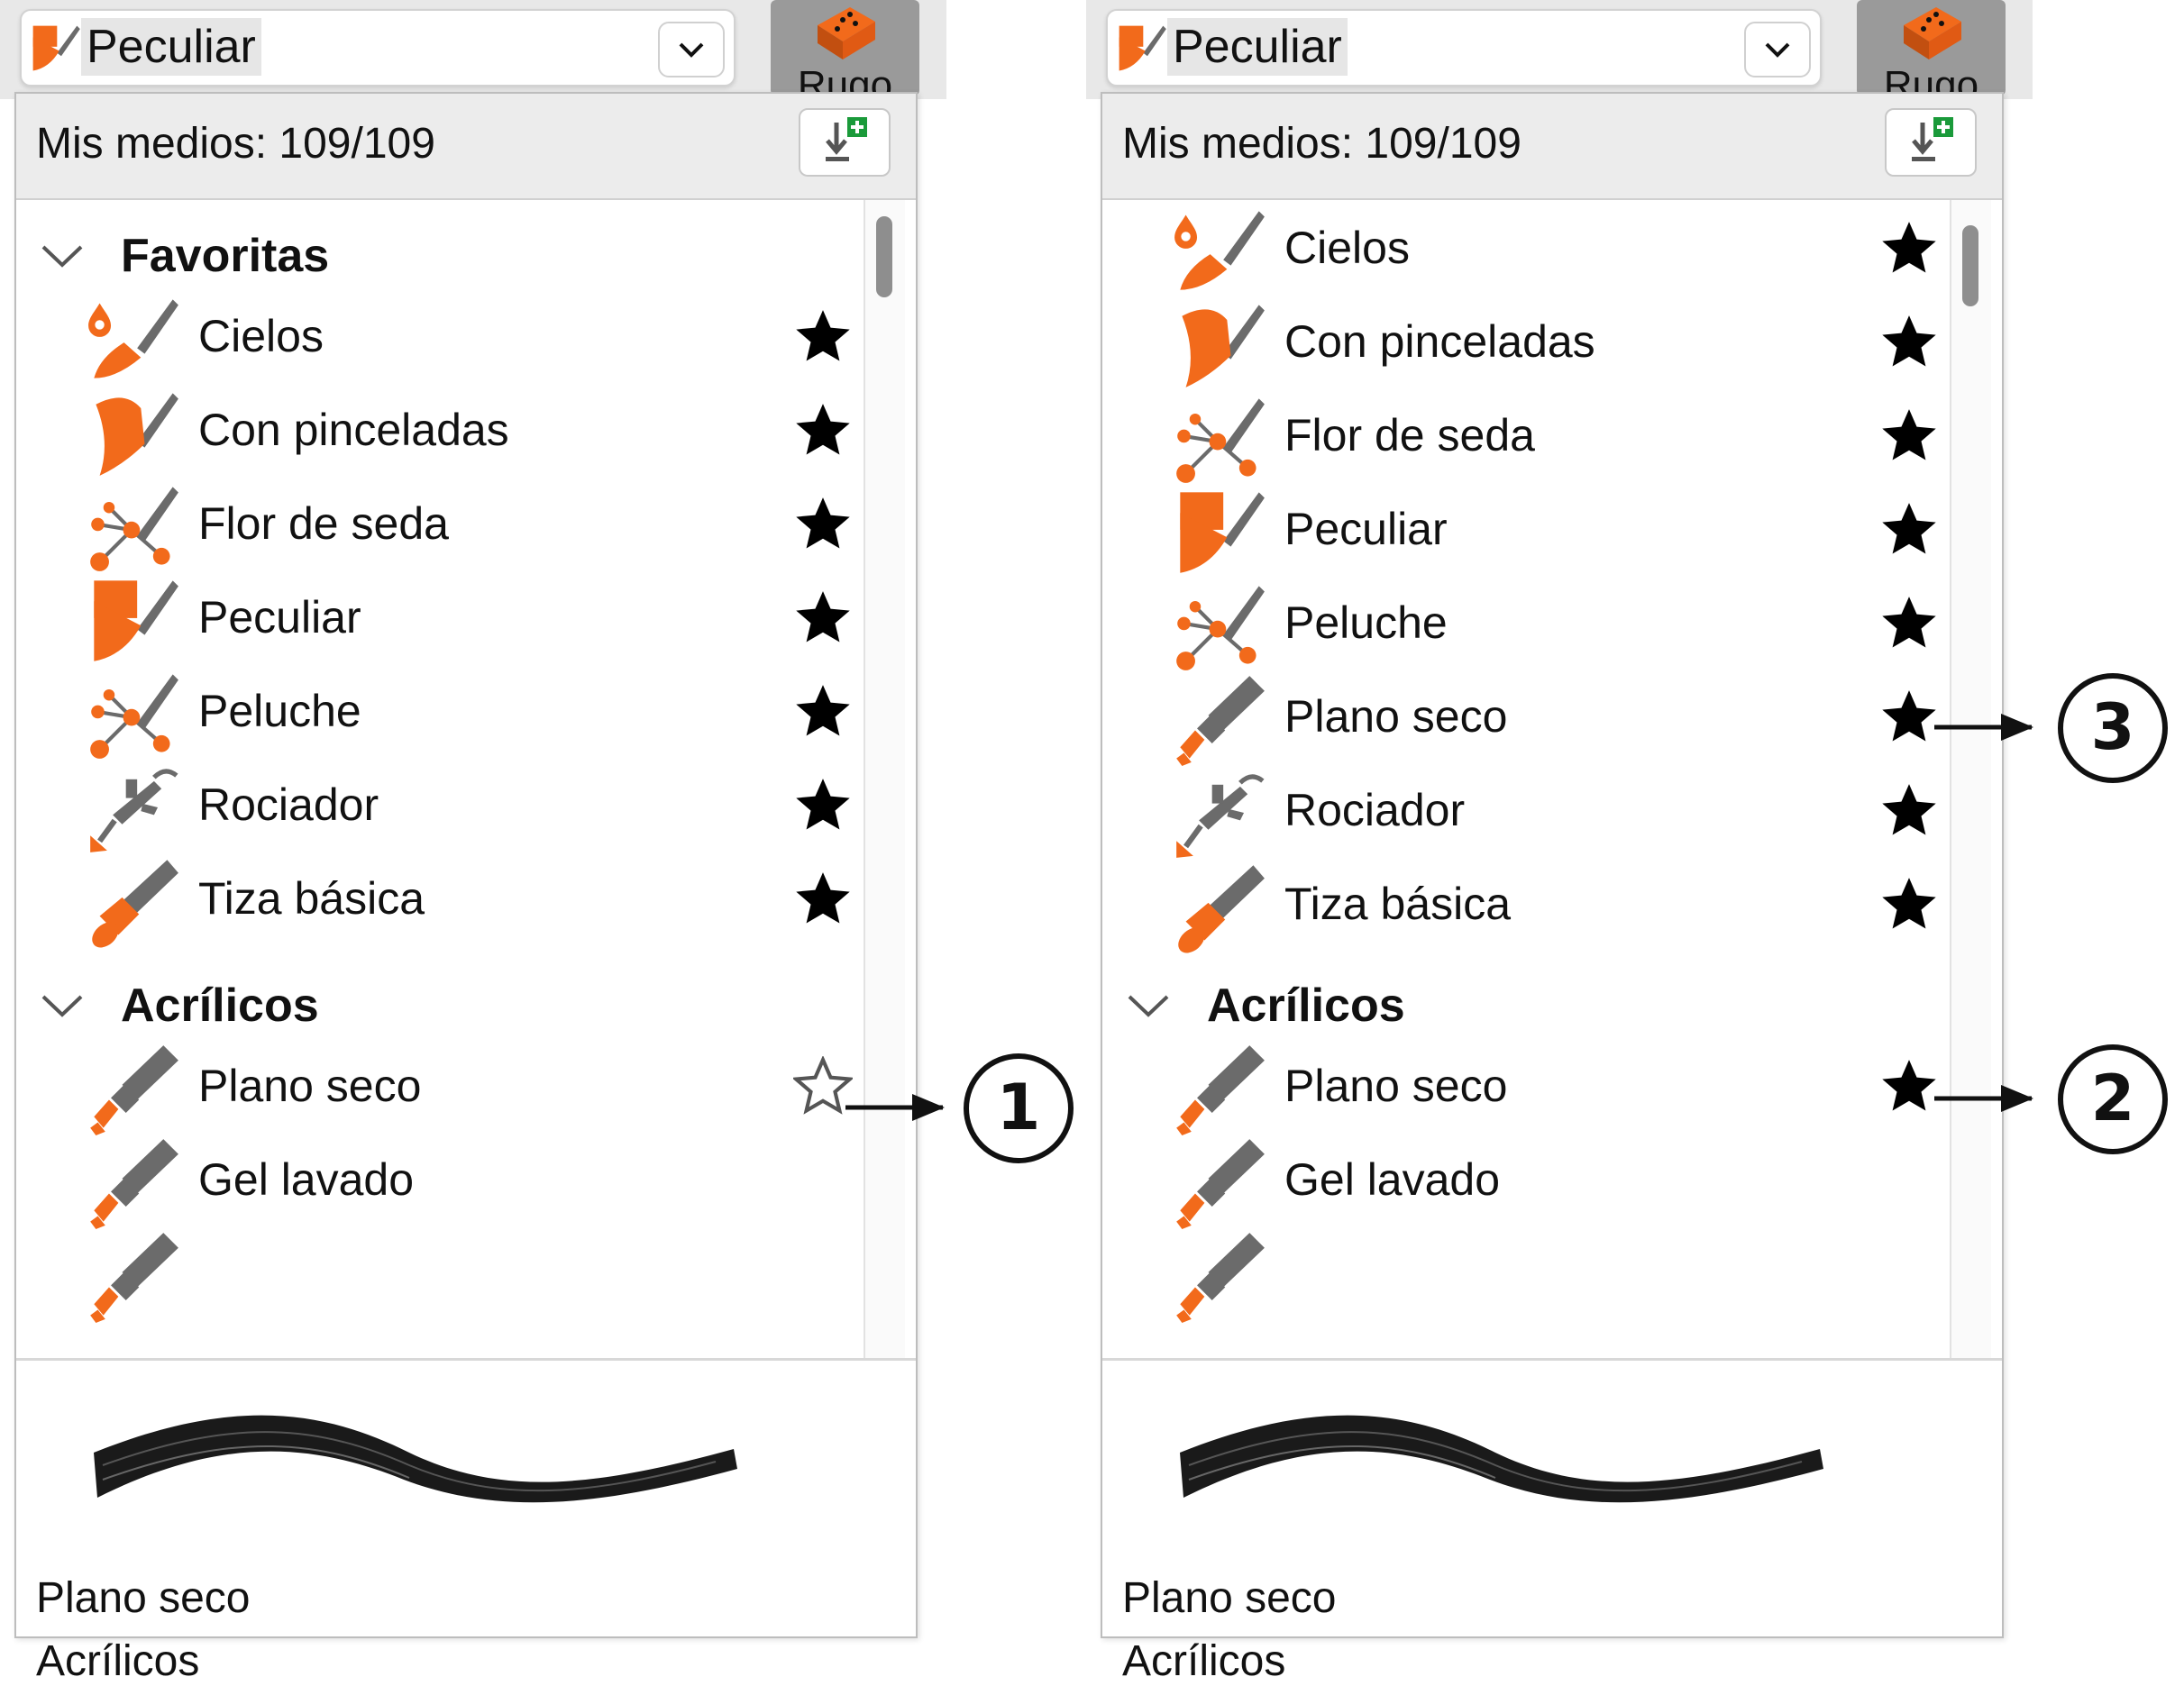  Describe the element at coordinates (846, 139) in the screenshot. I see `import-media-icon` at that location.